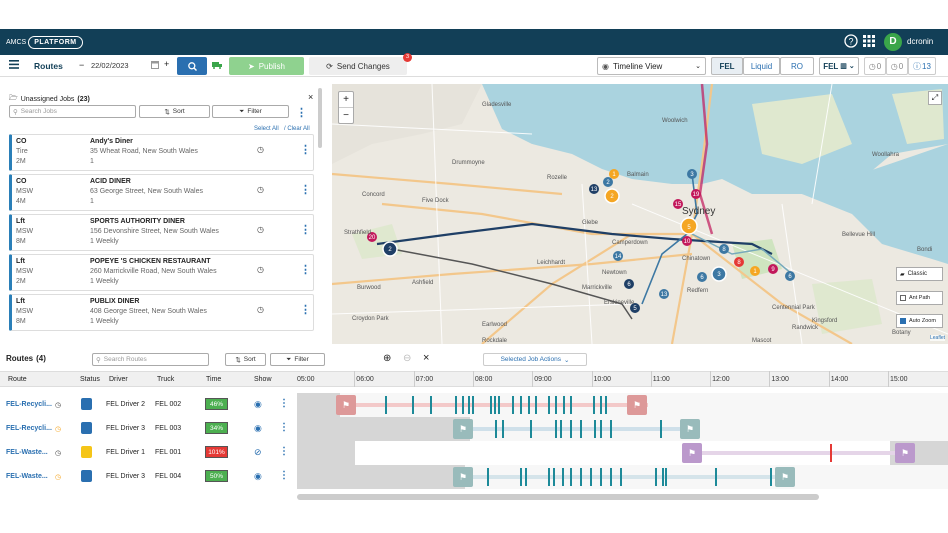 Image resolution: width=948 pixels, height=533 pixels. What do you see at coordinates (266, 129) in the screenshot?
I see `select-all-link: Select All` at bounding box center [266, 129].